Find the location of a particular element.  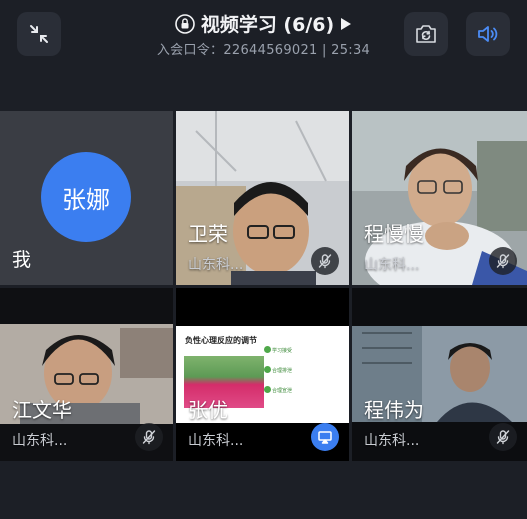

speaker-icon is located at coordinates (488, 34).